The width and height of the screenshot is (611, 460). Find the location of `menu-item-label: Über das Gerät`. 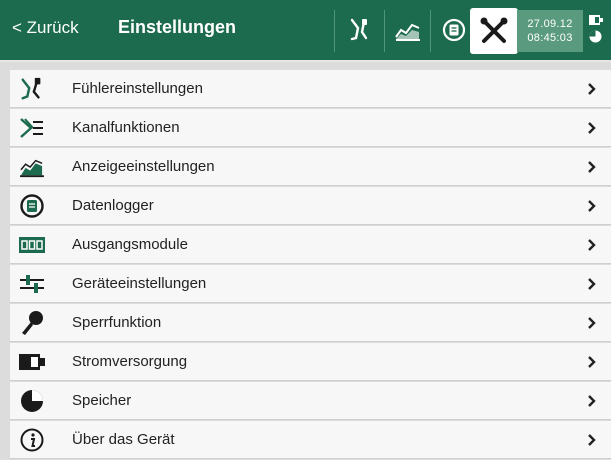

menu-item-label: Über das Gerät is located at coordinates (123, 439).